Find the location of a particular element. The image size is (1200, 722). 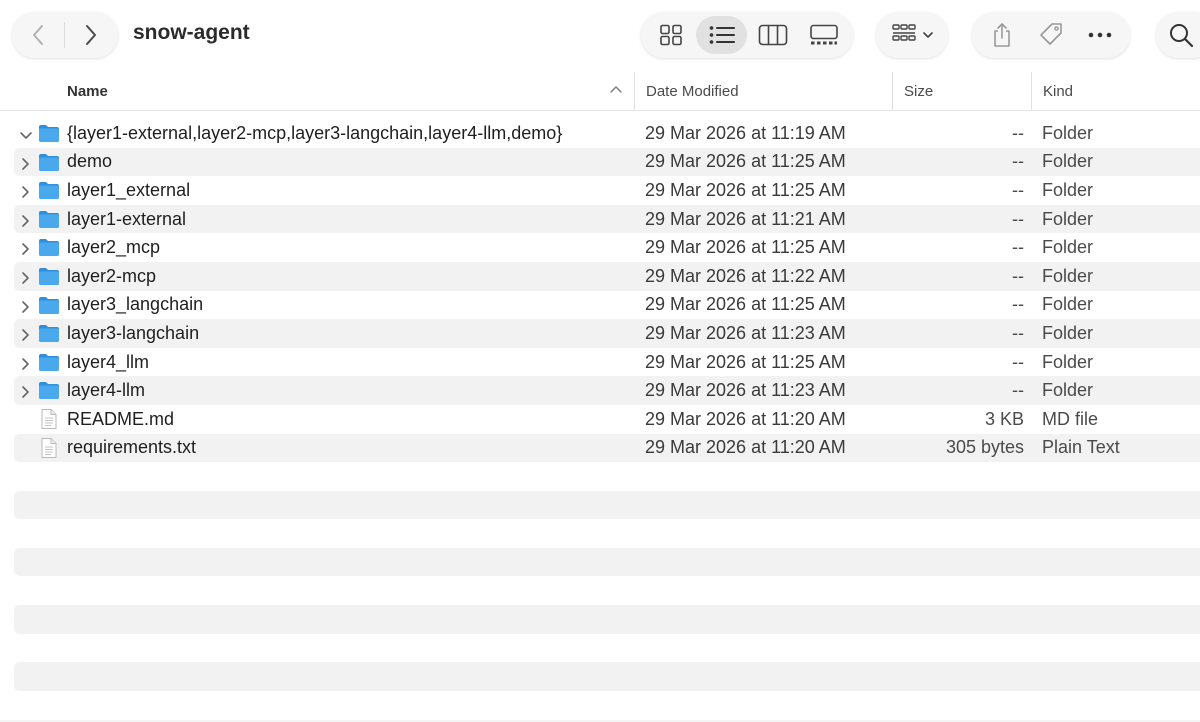

file-size: 305 bytes is located at coordinates (984, 447).